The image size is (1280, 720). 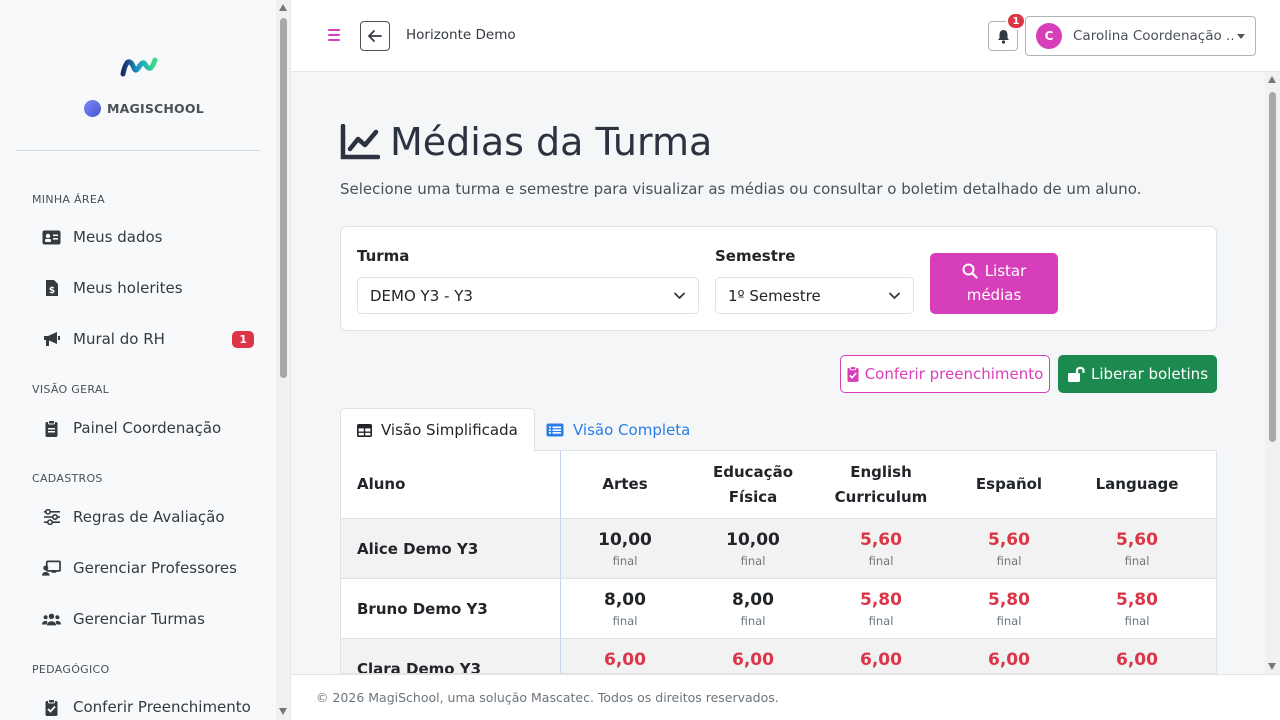 What do you see at coordinates (970, 271) in the screenshot?
I see `search-icon` at bounding box center [970, 271].